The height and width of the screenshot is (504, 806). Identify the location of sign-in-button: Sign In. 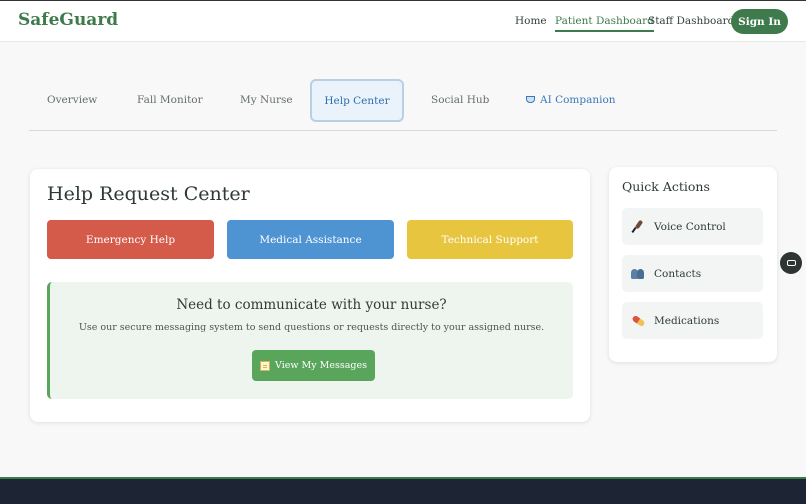
(759, 21).